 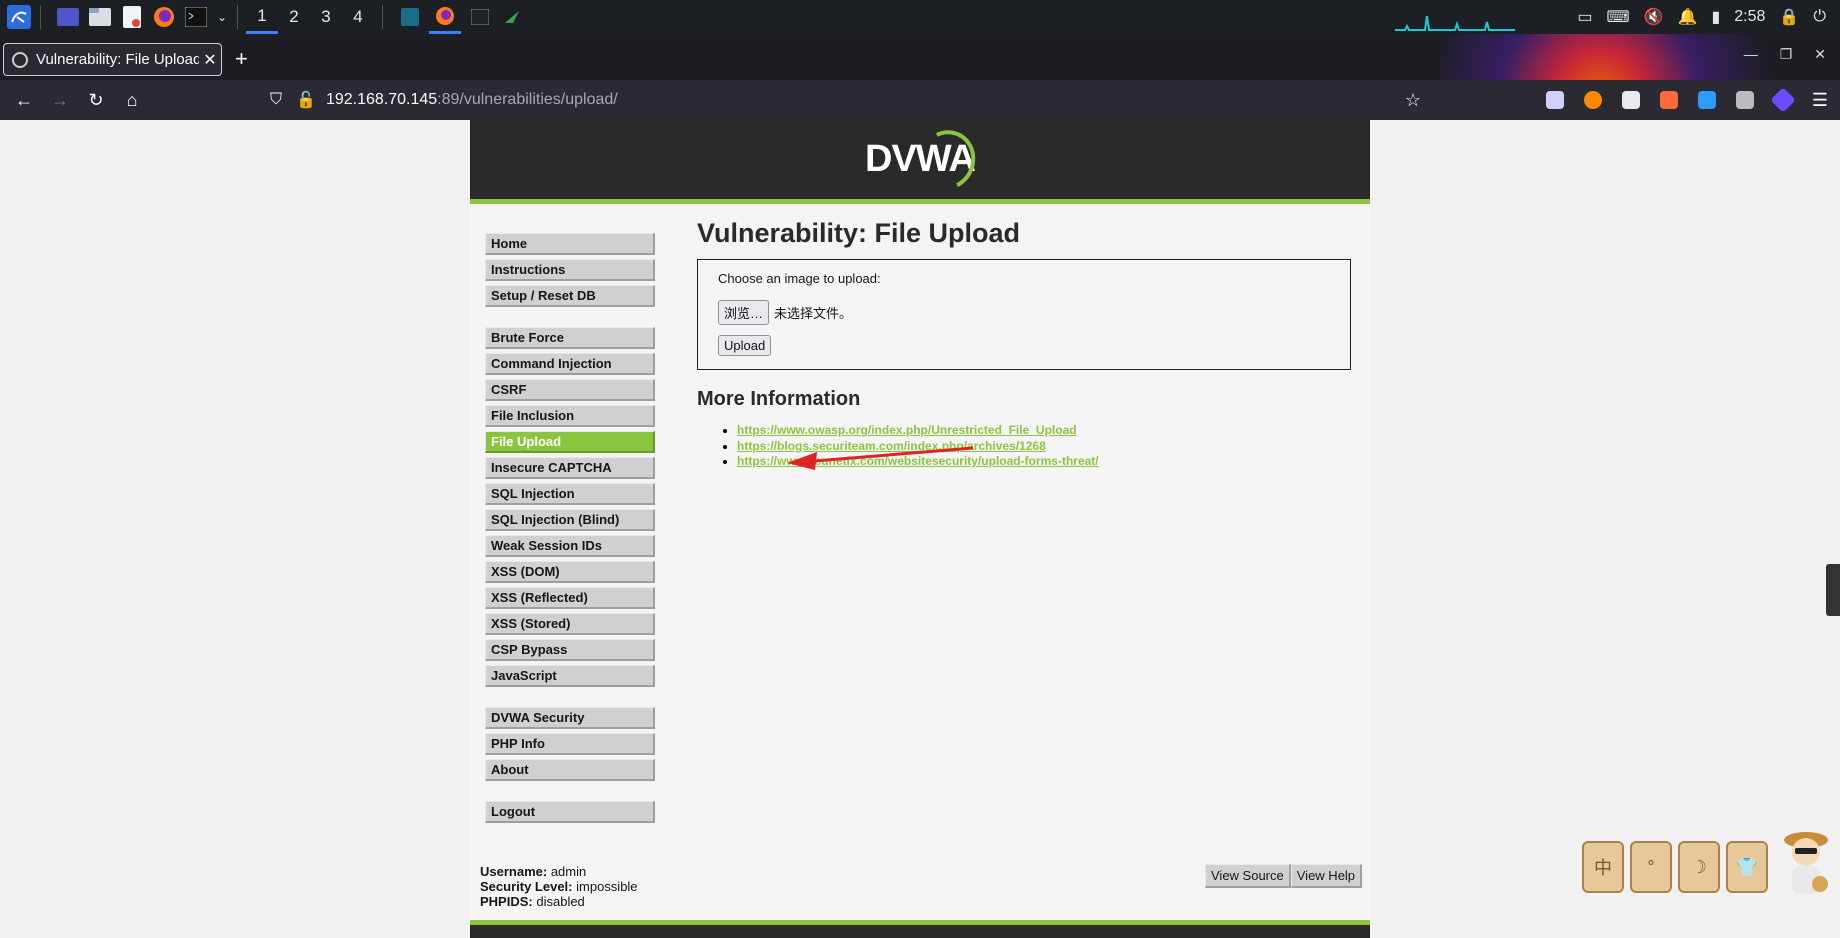 What do you see at coordinates (96, 100) in the screenshot?
I see `reload-icon: ↻` at bounding box center [96, 100].